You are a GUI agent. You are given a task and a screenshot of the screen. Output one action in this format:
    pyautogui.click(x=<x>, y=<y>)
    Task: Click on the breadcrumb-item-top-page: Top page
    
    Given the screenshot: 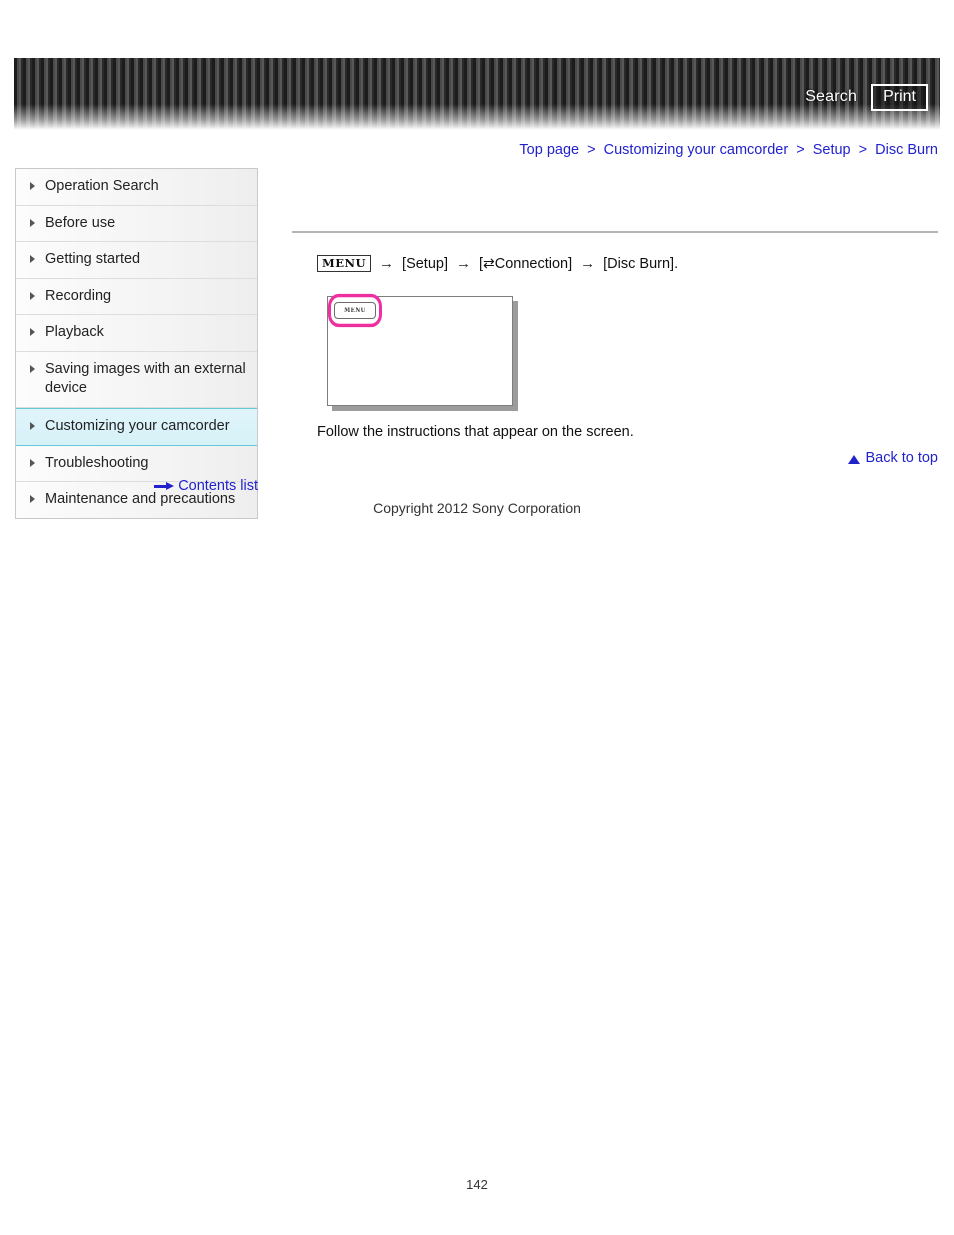 What is the action you would take?
    pyautogui.click(x=549, y=150)
    